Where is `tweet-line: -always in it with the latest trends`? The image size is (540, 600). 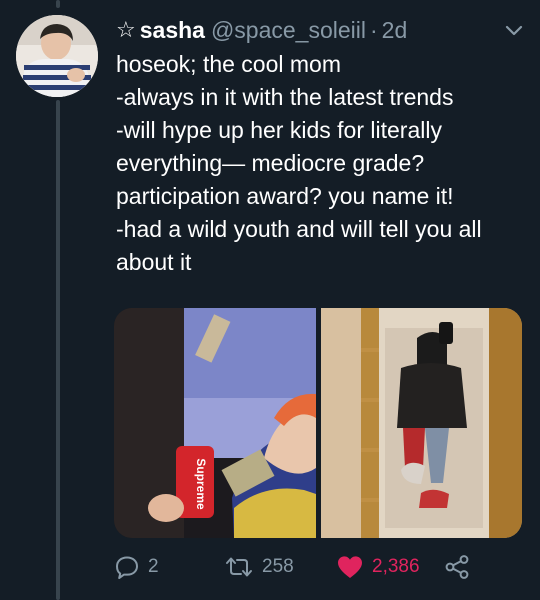 tweet-line: -always in it with the latest trends is located at coordinates (285, 97).